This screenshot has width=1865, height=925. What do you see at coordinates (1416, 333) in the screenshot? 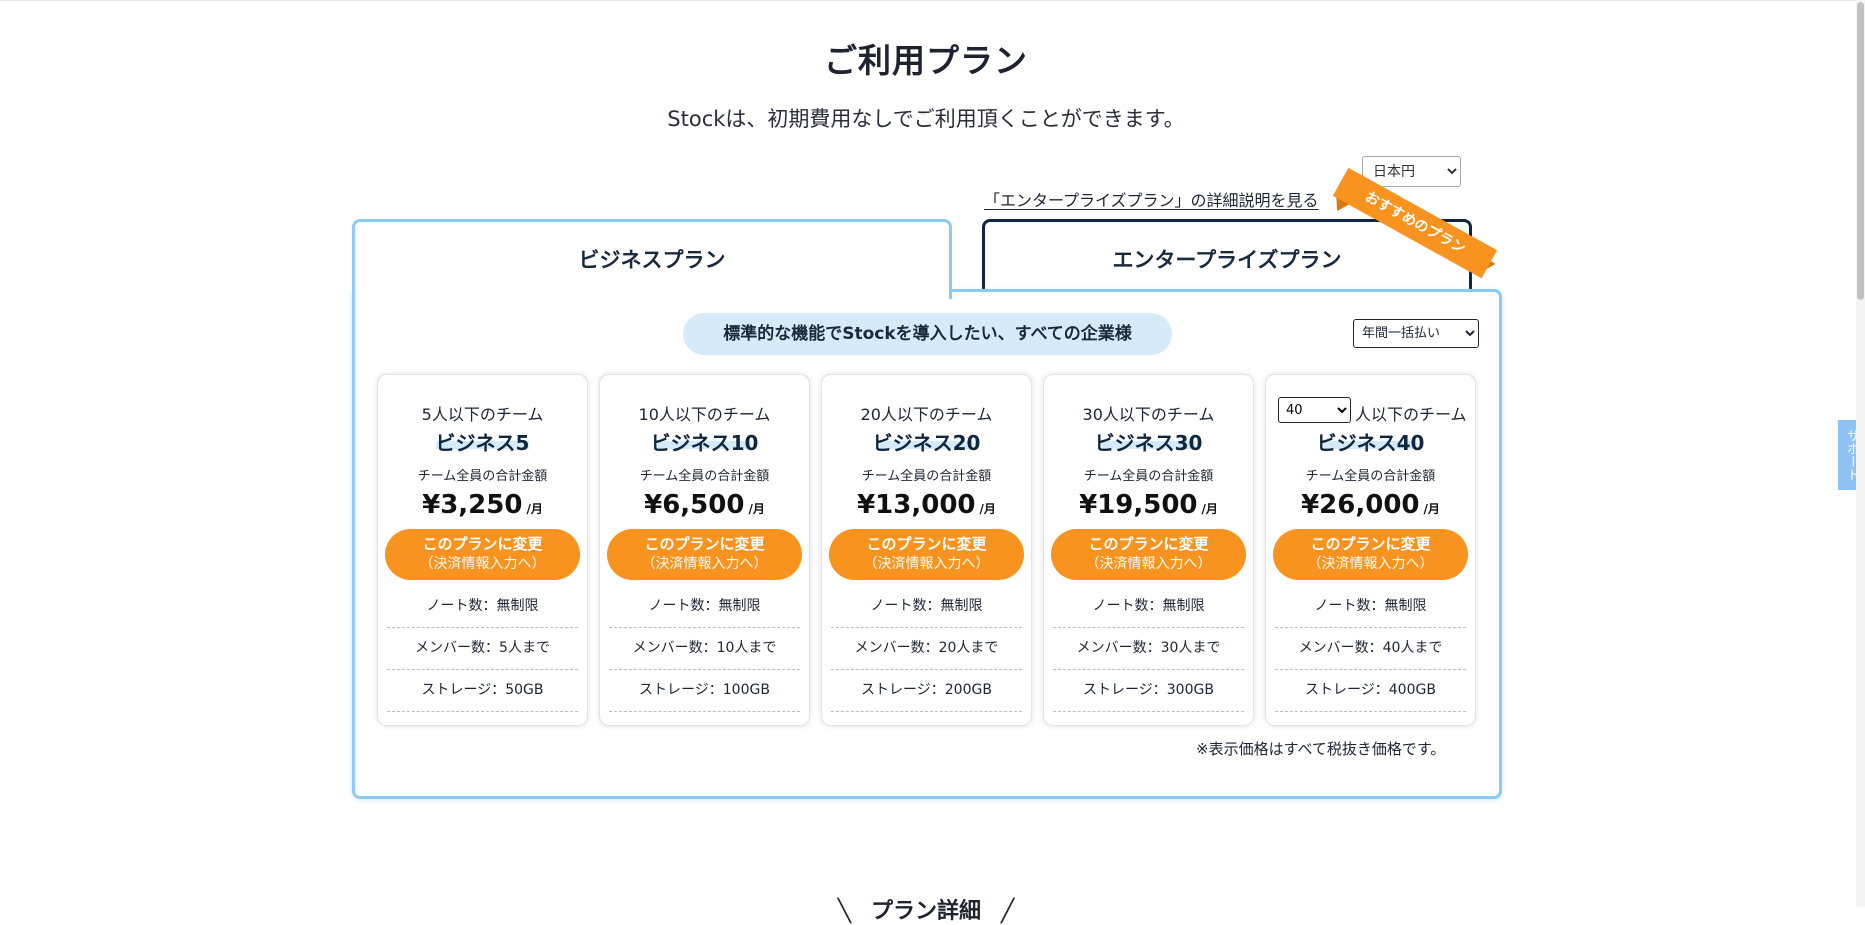
I see `billing-cycle-select: 年間一括払い` at bounding box center [1416, 333].